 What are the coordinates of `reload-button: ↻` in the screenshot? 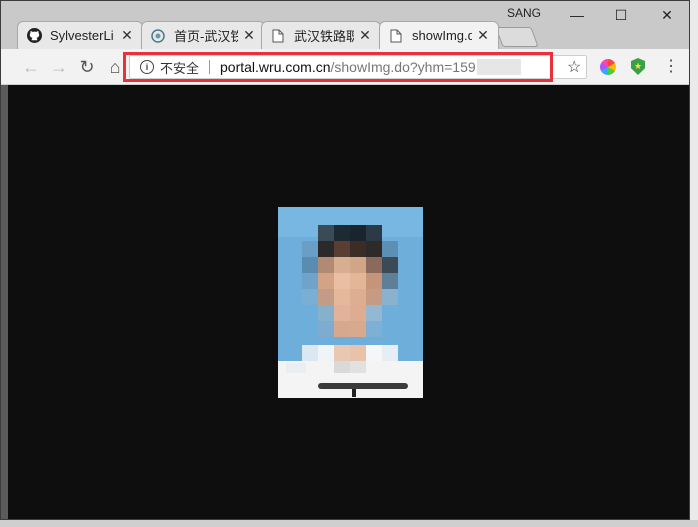 It's located at (87, 67).